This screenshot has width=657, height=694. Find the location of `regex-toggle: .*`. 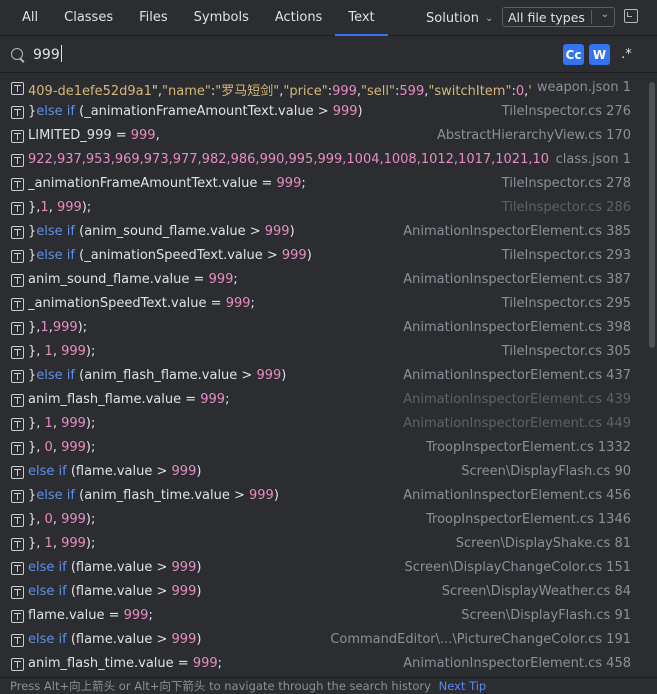

regex-toggle: .* is located at coordinates (626, 54).